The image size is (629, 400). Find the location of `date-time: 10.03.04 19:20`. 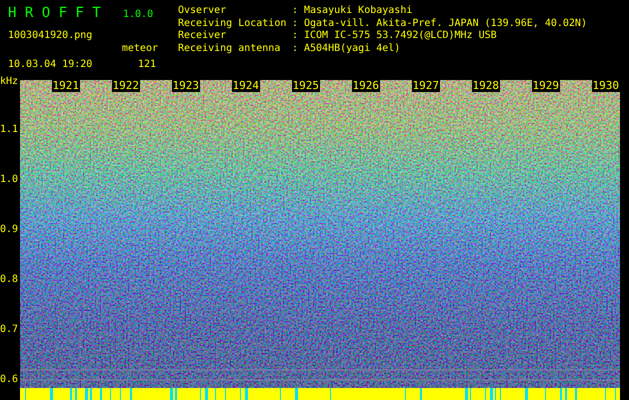

date-time: 10.03.04 19:20 is located at coordinates (50, 65).